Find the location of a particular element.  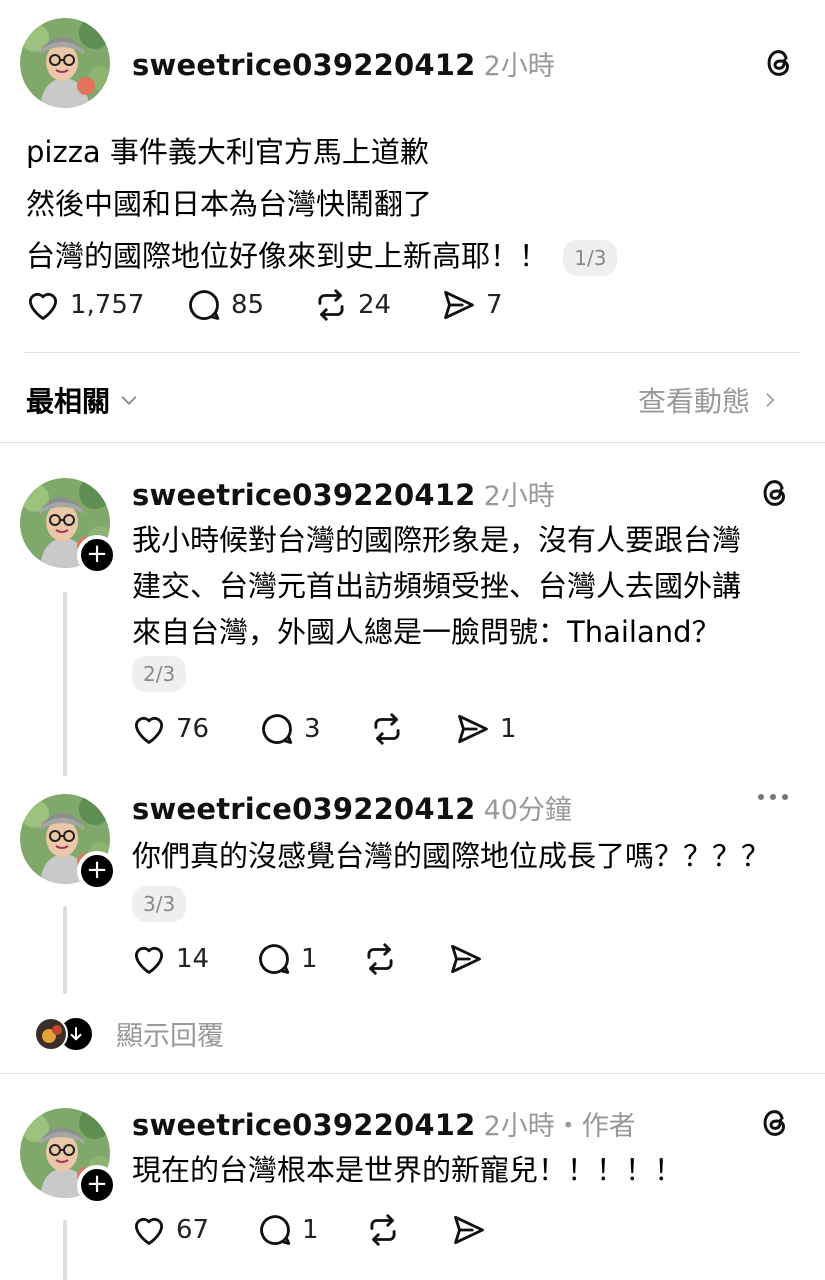

show-replies-button: 顯示回覆 is located at coordinates (129, 1033).